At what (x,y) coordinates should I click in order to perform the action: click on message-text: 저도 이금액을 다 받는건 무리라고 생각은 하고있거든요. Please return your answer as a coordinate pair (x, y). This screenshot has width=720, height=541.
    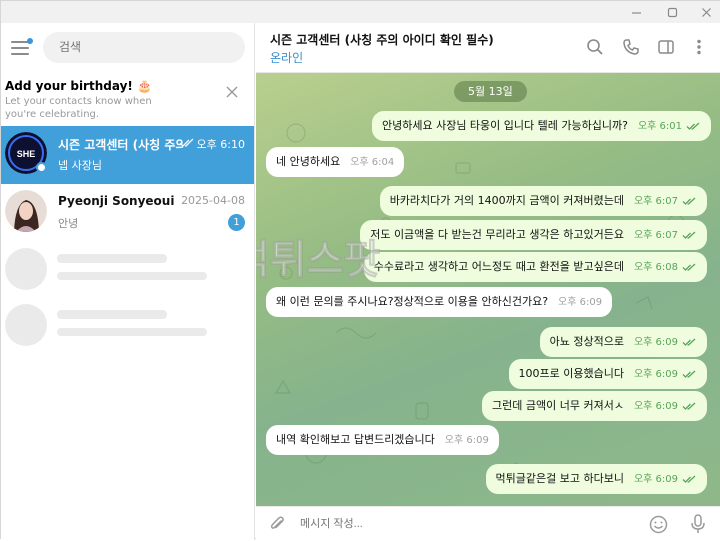
    Looking at the image, I should click on (497, 234).